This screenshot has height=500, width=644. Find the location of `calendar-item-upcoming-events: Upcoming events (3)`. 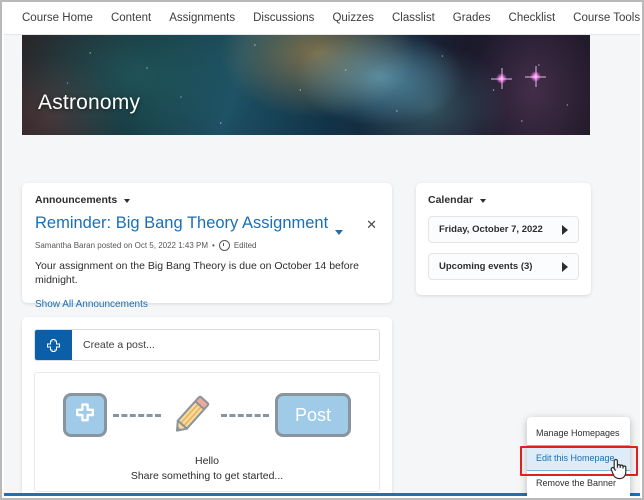

calendar-item-upcoming-events: Upcoming events (3) is located at coordinates (503, 266).